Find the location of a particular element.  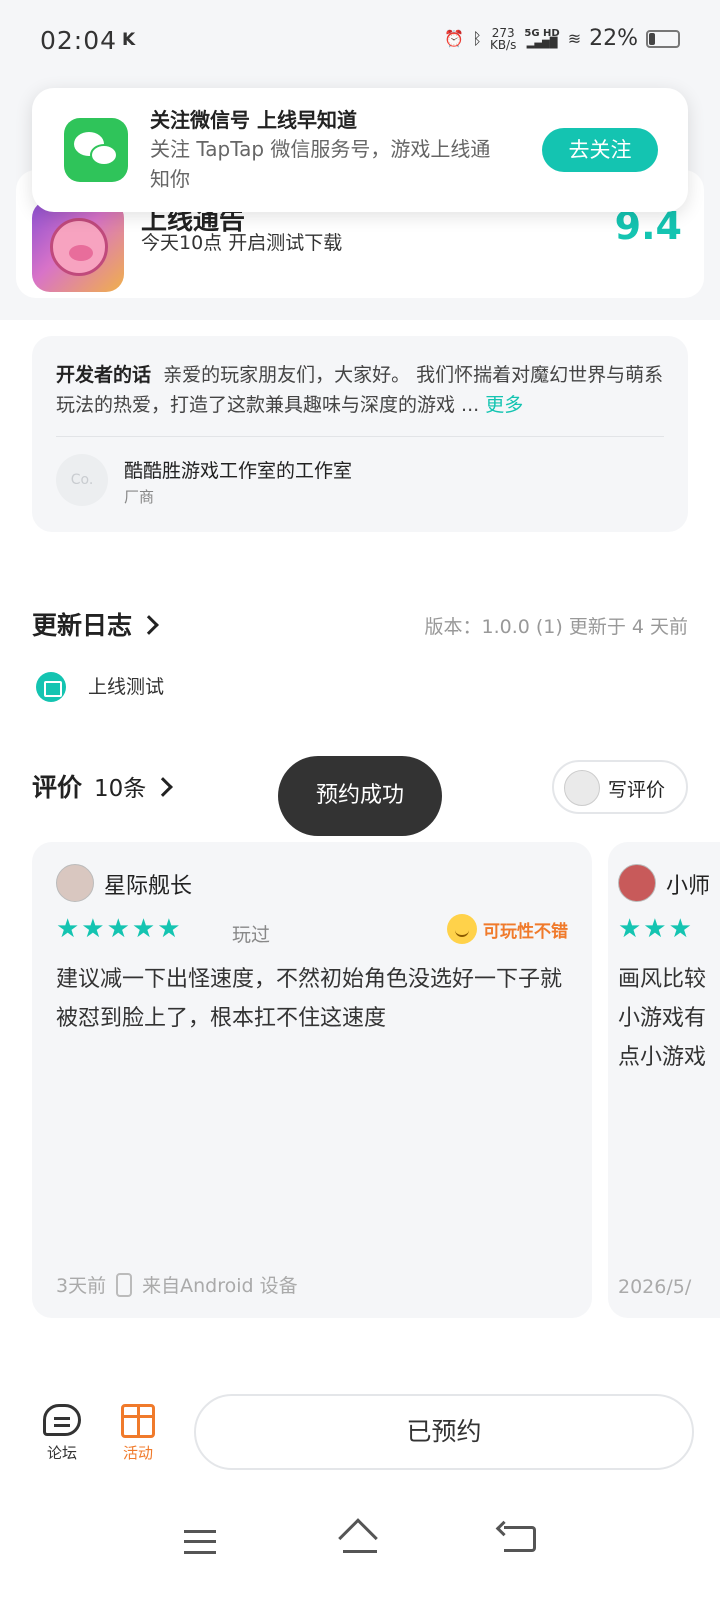

app-icon is located at coordinates (78, 246).